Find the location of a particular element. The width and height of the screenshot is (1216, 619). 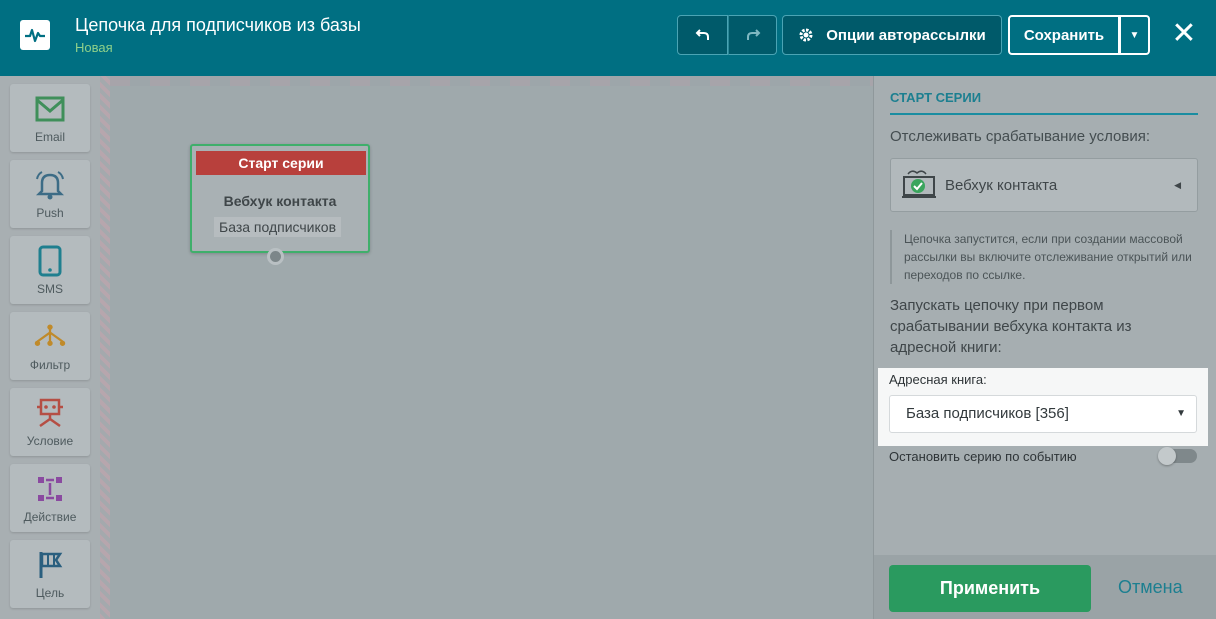

autoresponder-options-button: Опции авторассылки is located at coordinates (892, 35).